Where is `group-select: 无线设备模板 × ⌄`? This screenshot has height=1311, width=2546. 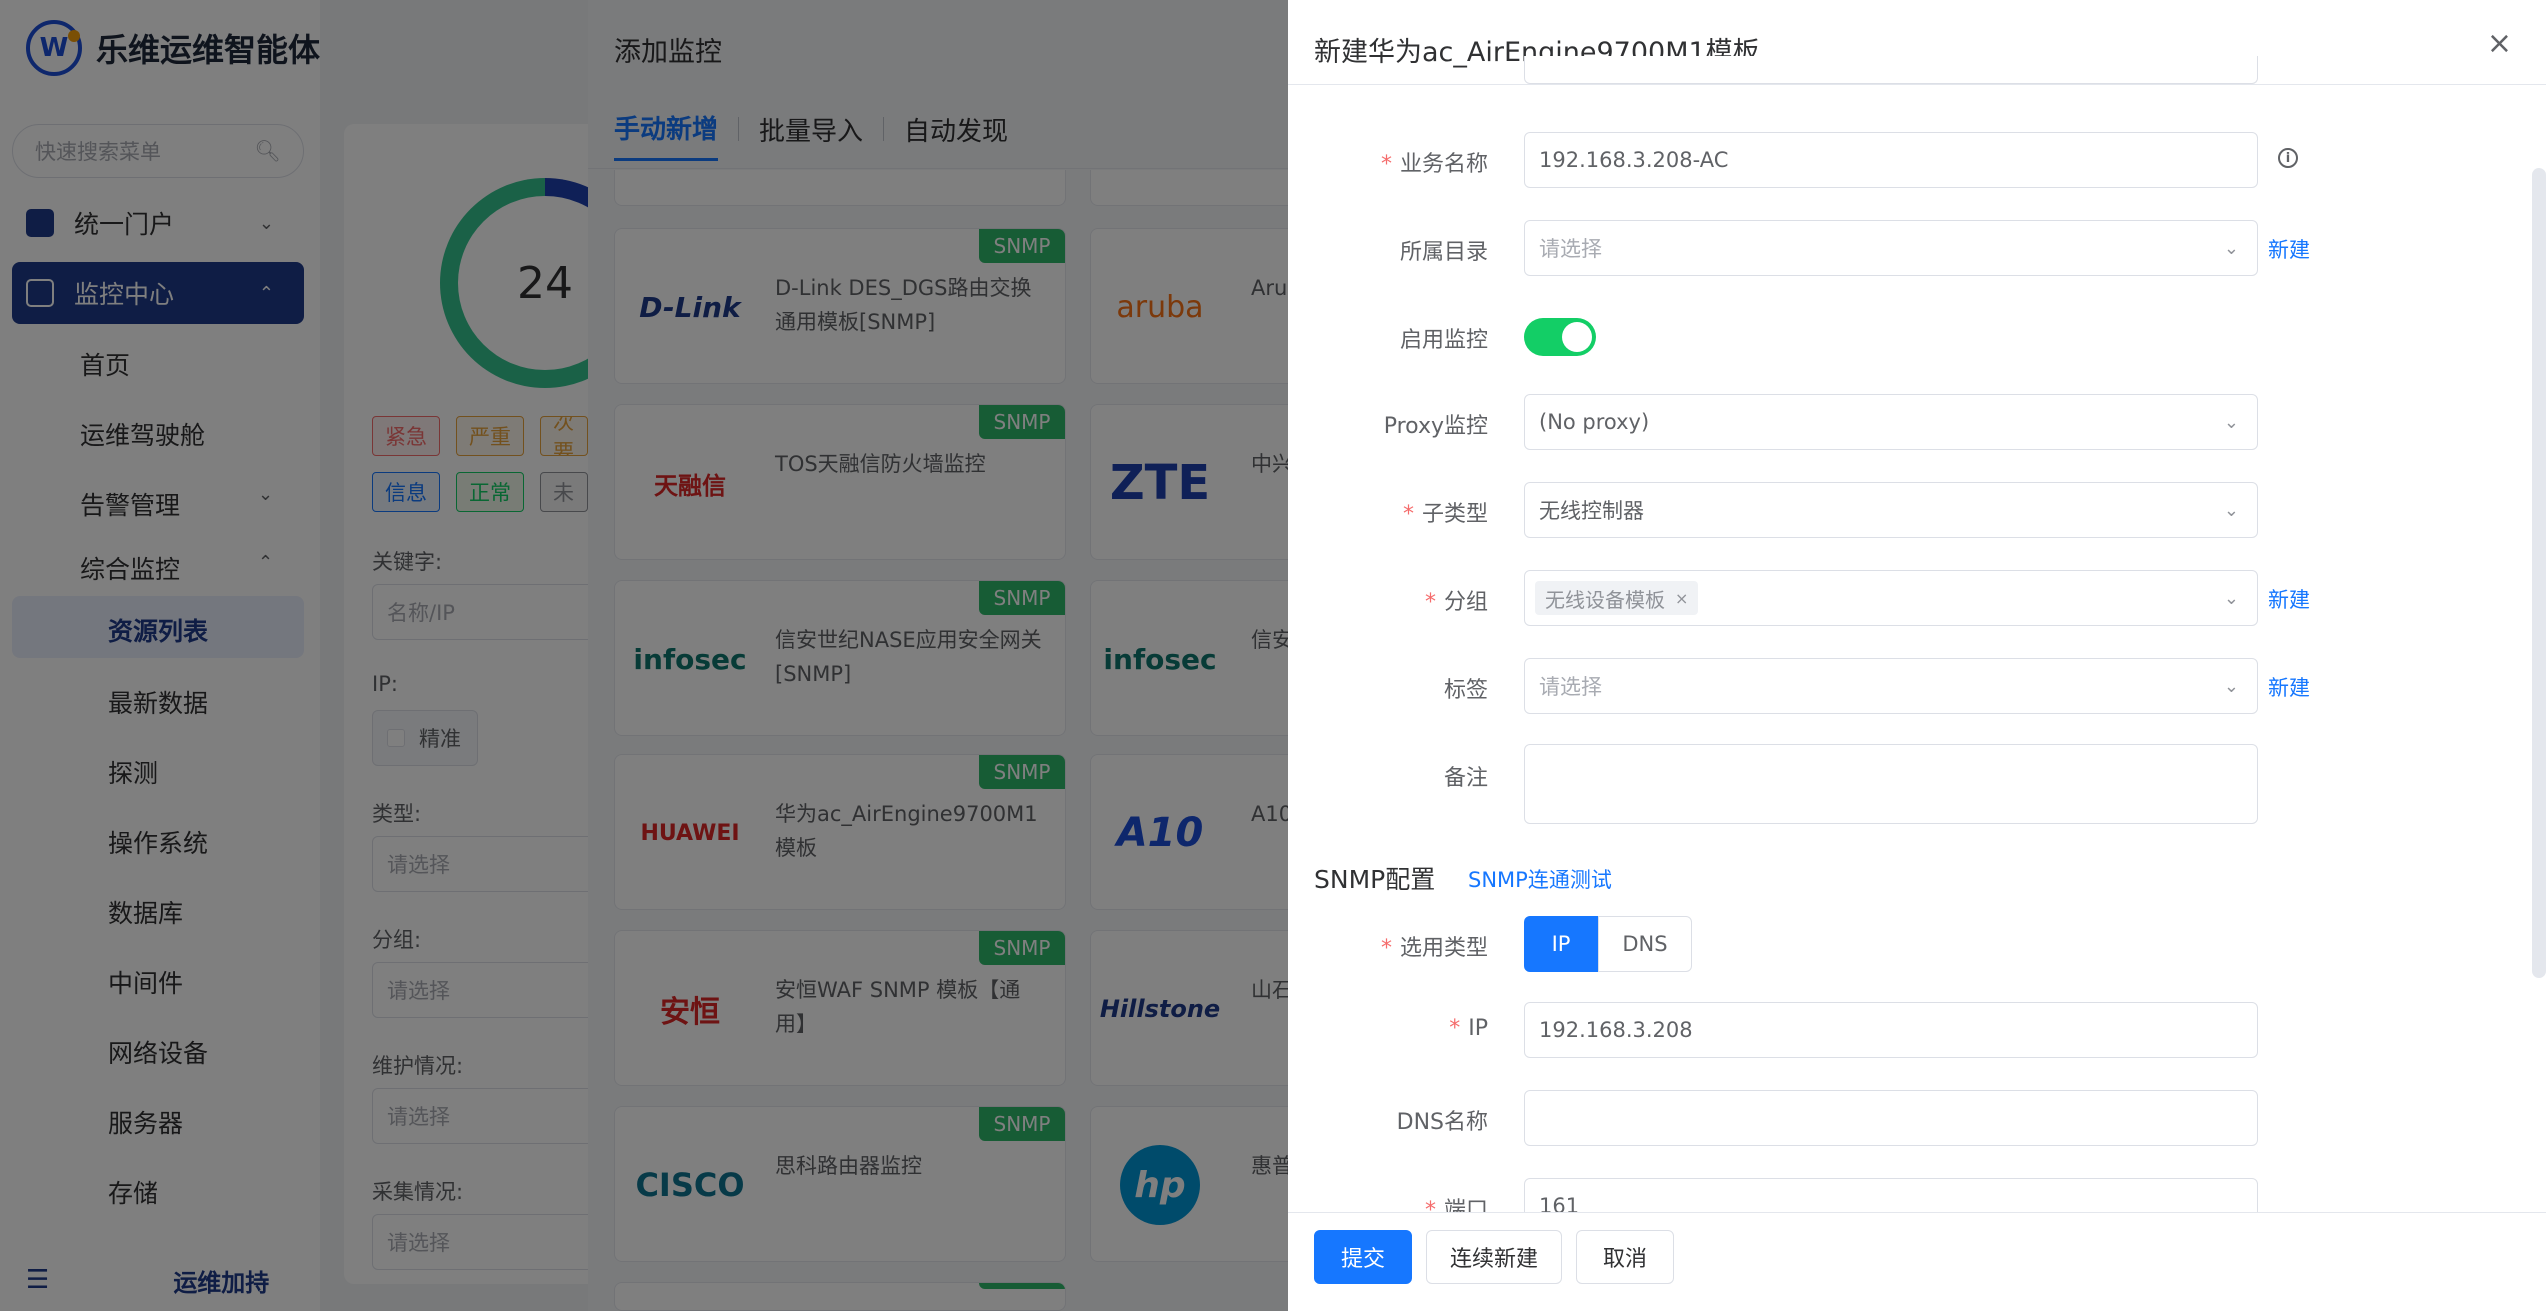 group-select: 无线设备模板 × ⌄ is located at coordinates (1891, 598).